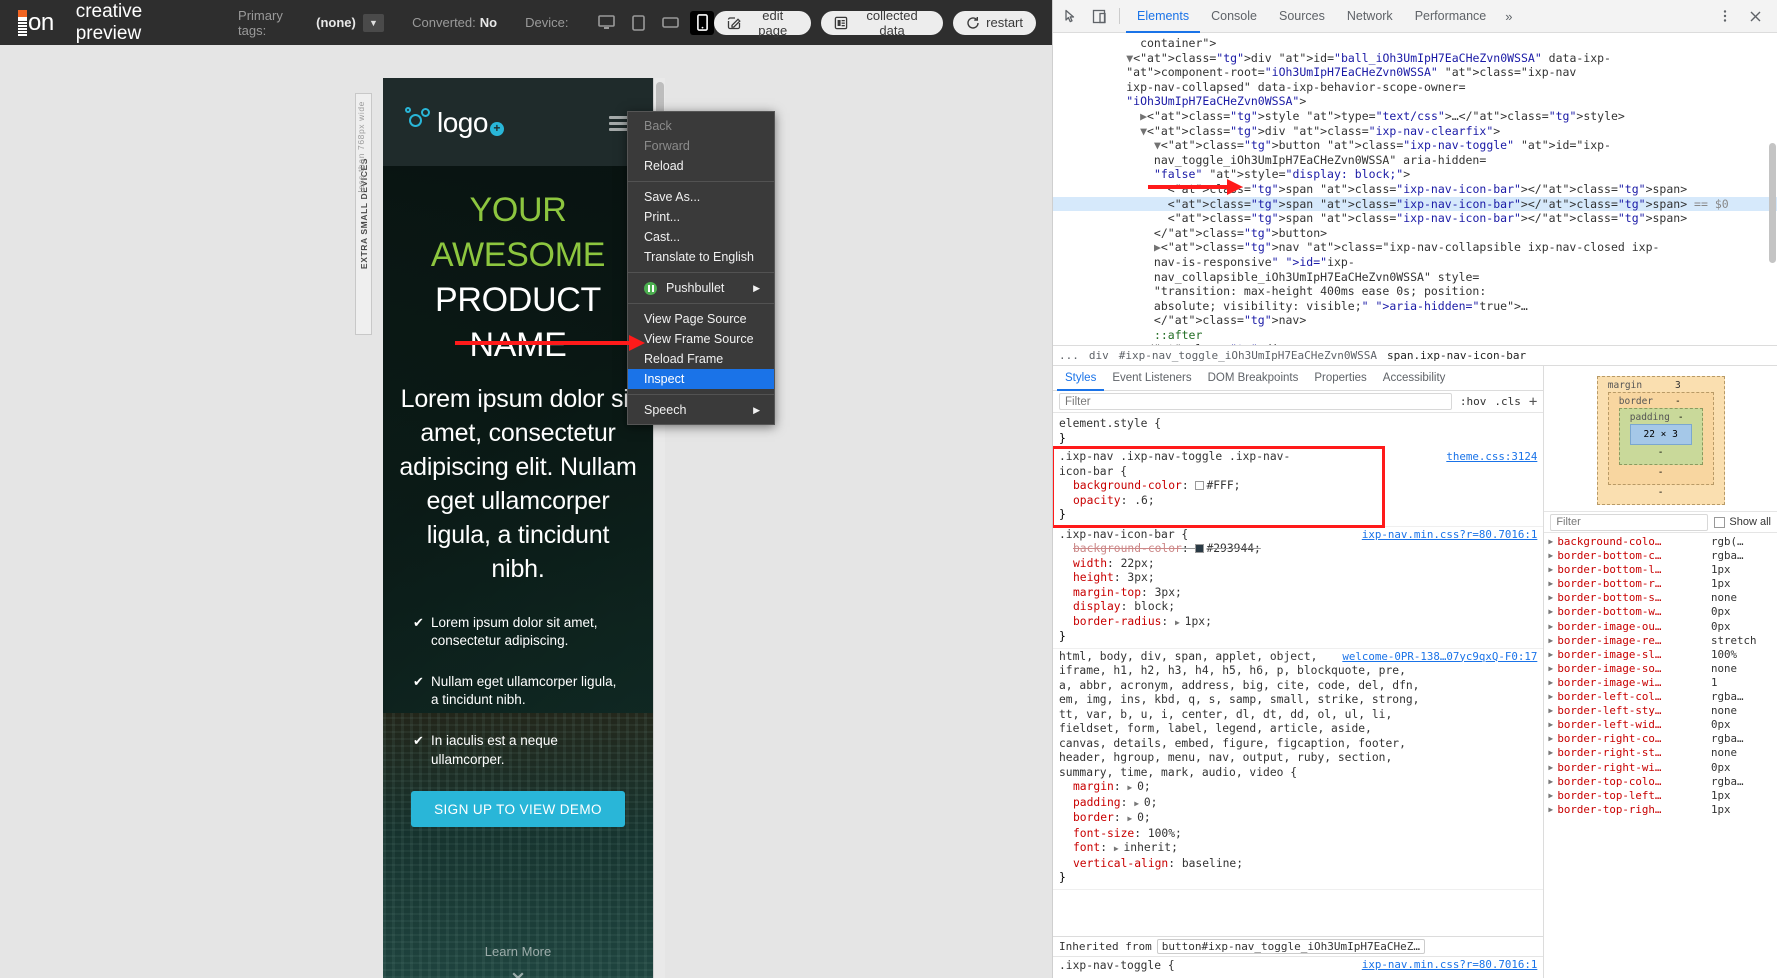 The image size is (1777, 978). Describe the element at coordinates (1298, 501) in the screenshot. I see `css-declaration: opacity: .6;` at that location.